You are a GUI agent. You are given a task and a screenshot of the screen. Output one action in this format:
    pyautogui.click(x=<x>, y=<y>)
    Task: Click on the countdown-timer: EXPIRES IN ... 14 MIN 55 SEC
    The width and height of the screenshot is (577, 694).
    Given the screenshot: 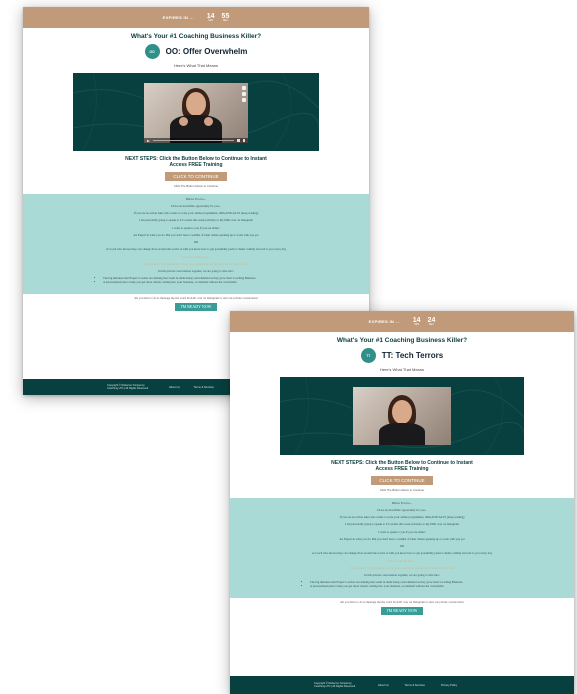 What is the action you would take?
    pyautogui.click(x=196, y=17)
    